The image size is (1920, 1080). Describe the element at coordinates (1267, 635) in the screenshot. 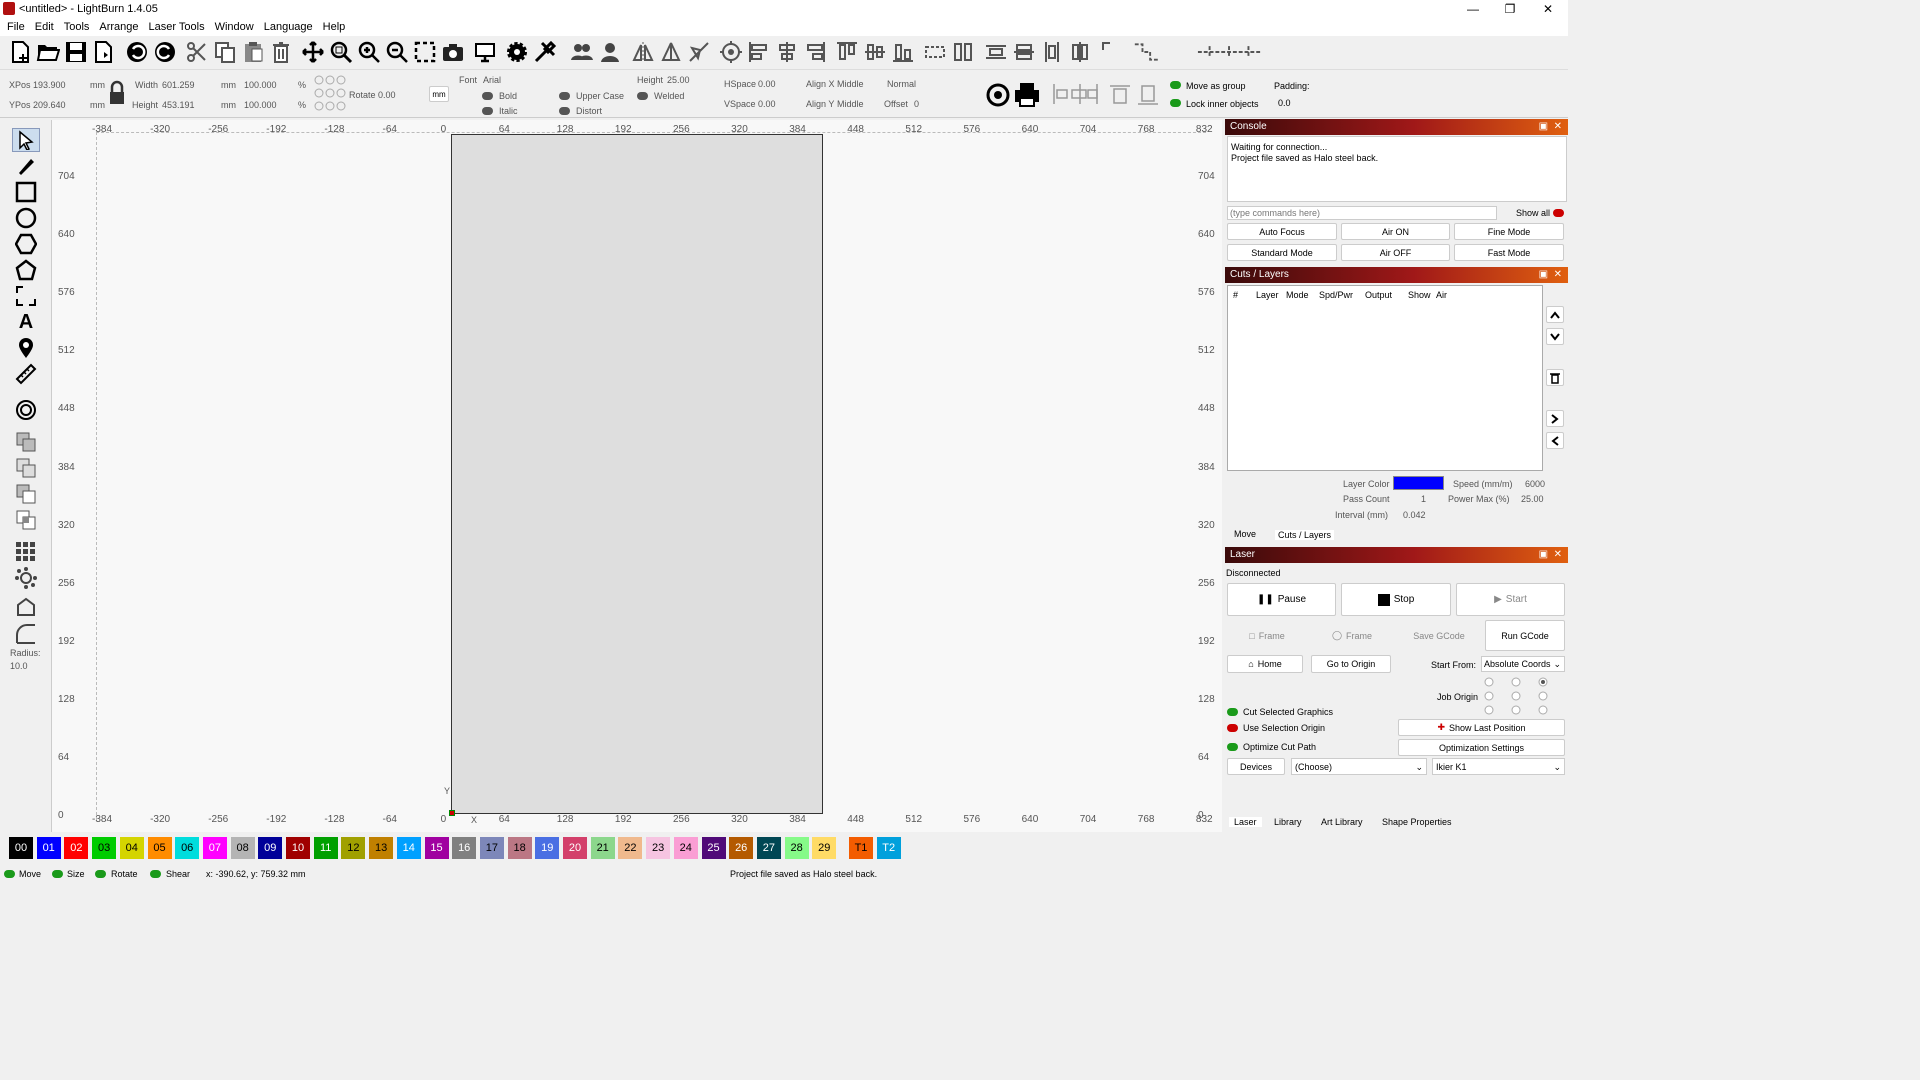

I see `frame-rect-button: □ Frame` at that location.